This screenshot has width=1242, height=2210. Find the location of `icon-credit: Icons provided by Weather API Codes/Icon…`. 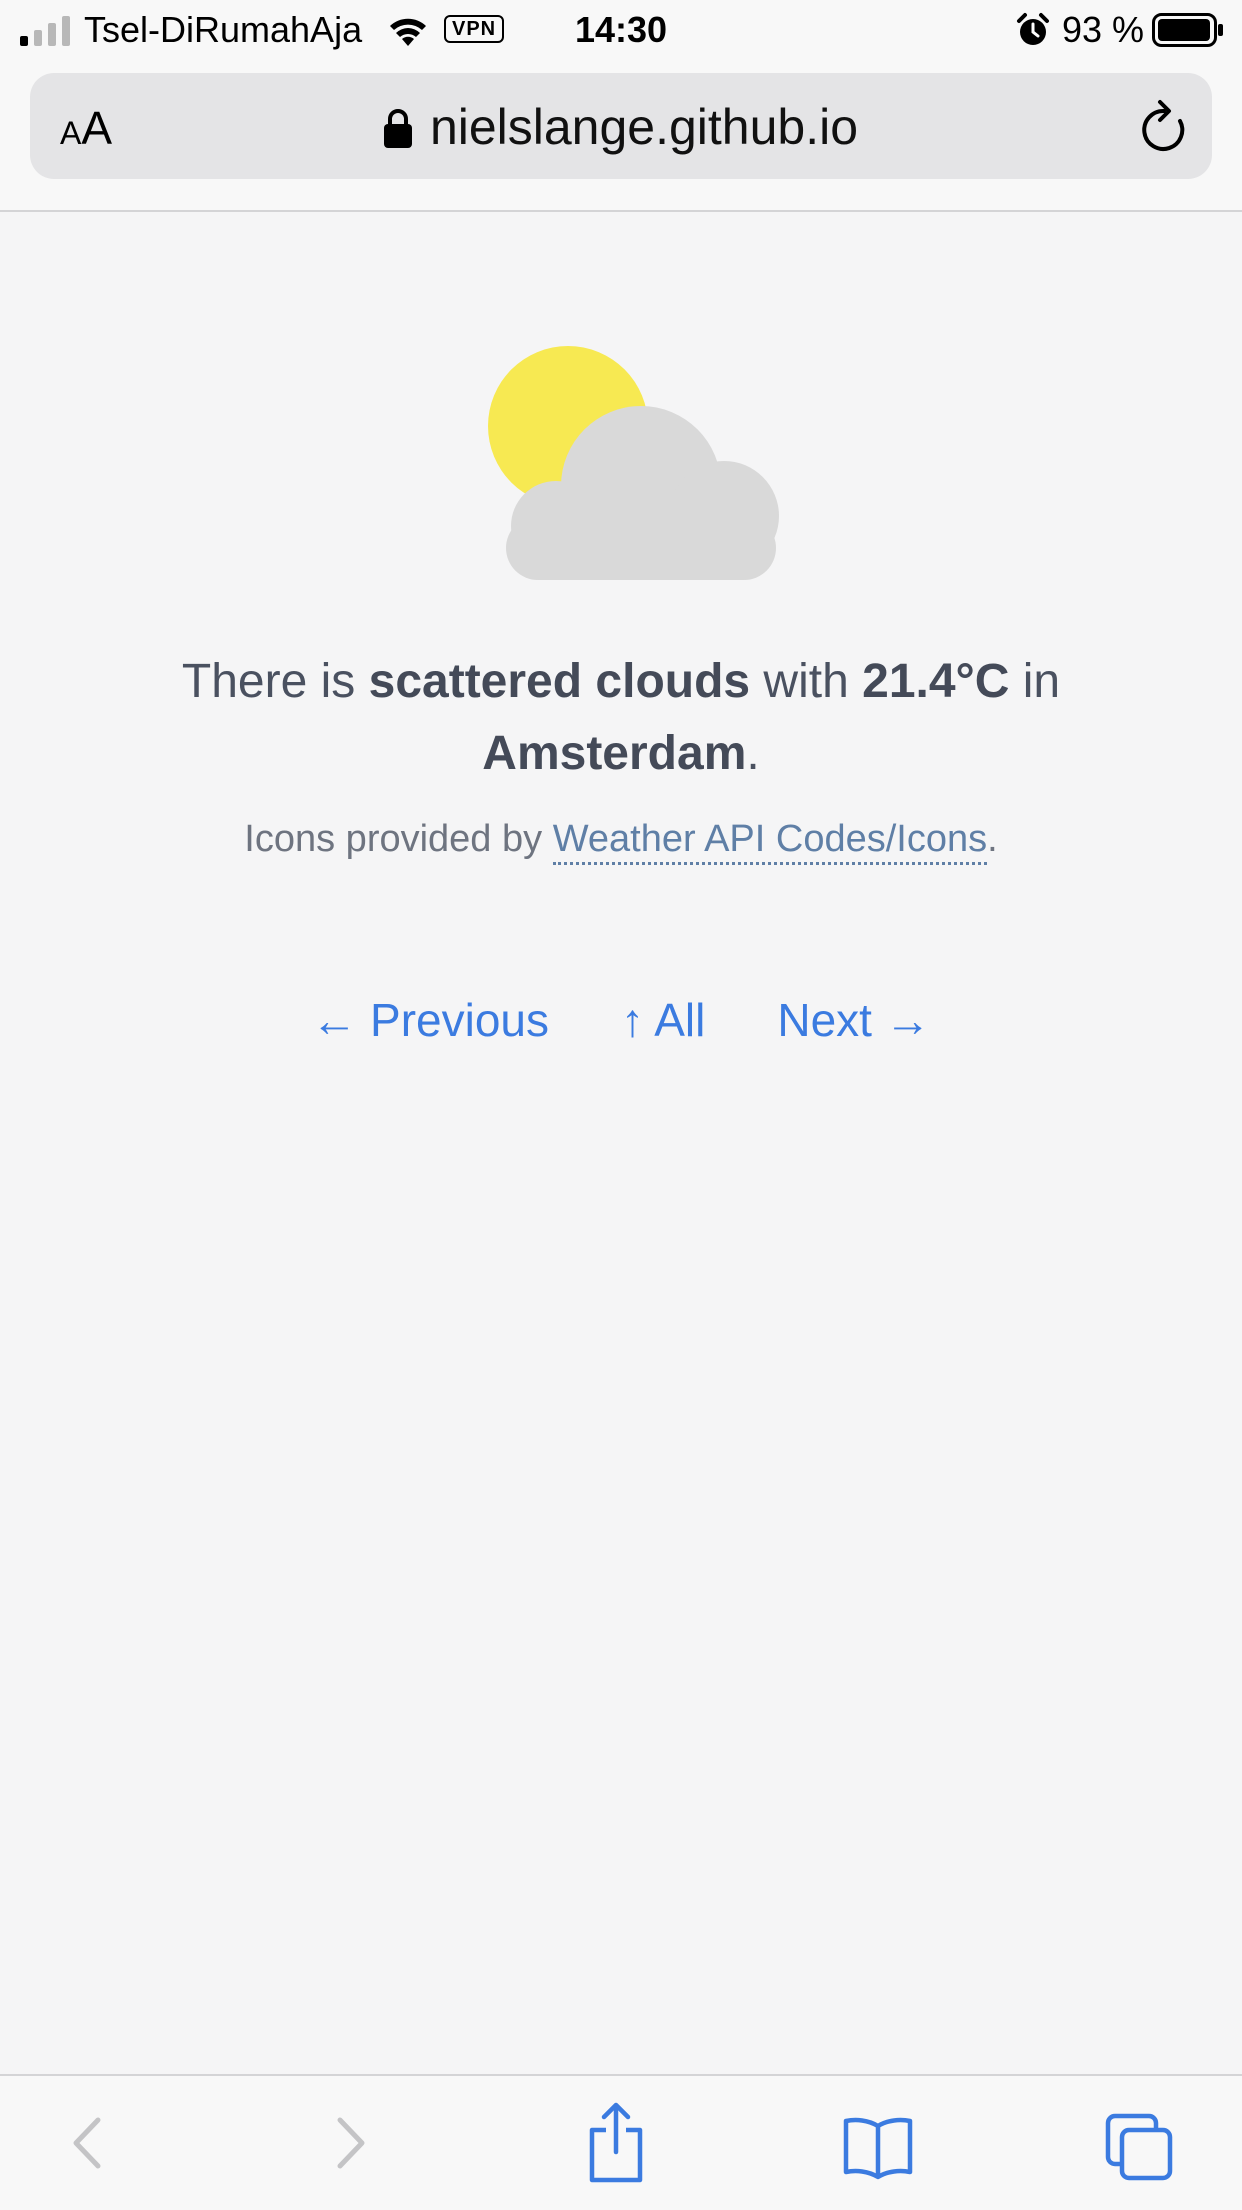

icon-credit: Icons provided by Weather API Codes/Icon… is located at coordinates (621, 839).